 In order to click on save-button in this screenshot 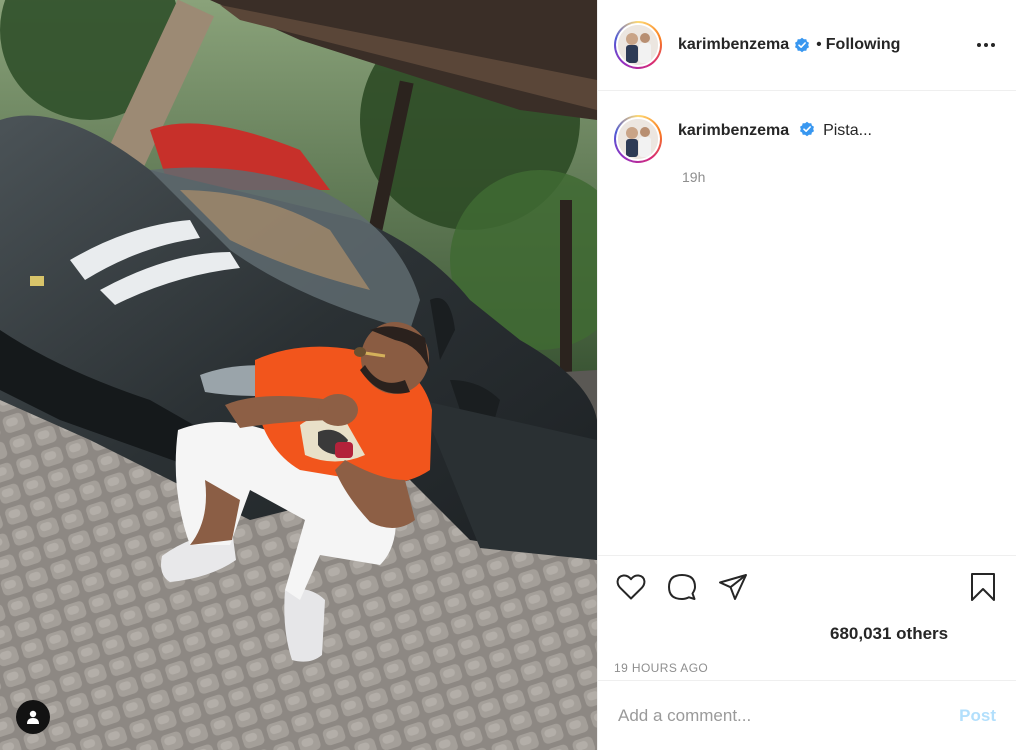, I will do `click(983, 587)`.